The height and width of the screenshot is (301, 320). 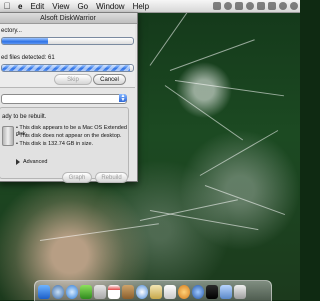 What do you see at coordinates (212, 292) in the screenshot?
I see `terminal-icon` at bounding box center [212, 292].